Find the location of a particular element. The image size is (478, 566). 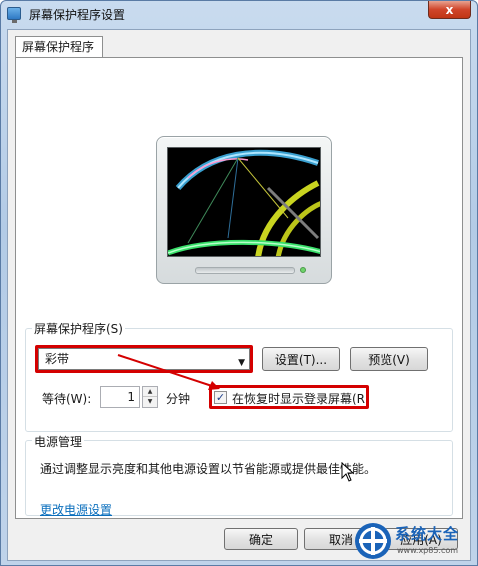

power-description: 通过调整显示亮度和其他电源设置以节省能源或提供最佳性能。 is located at coordinates (208, 469).